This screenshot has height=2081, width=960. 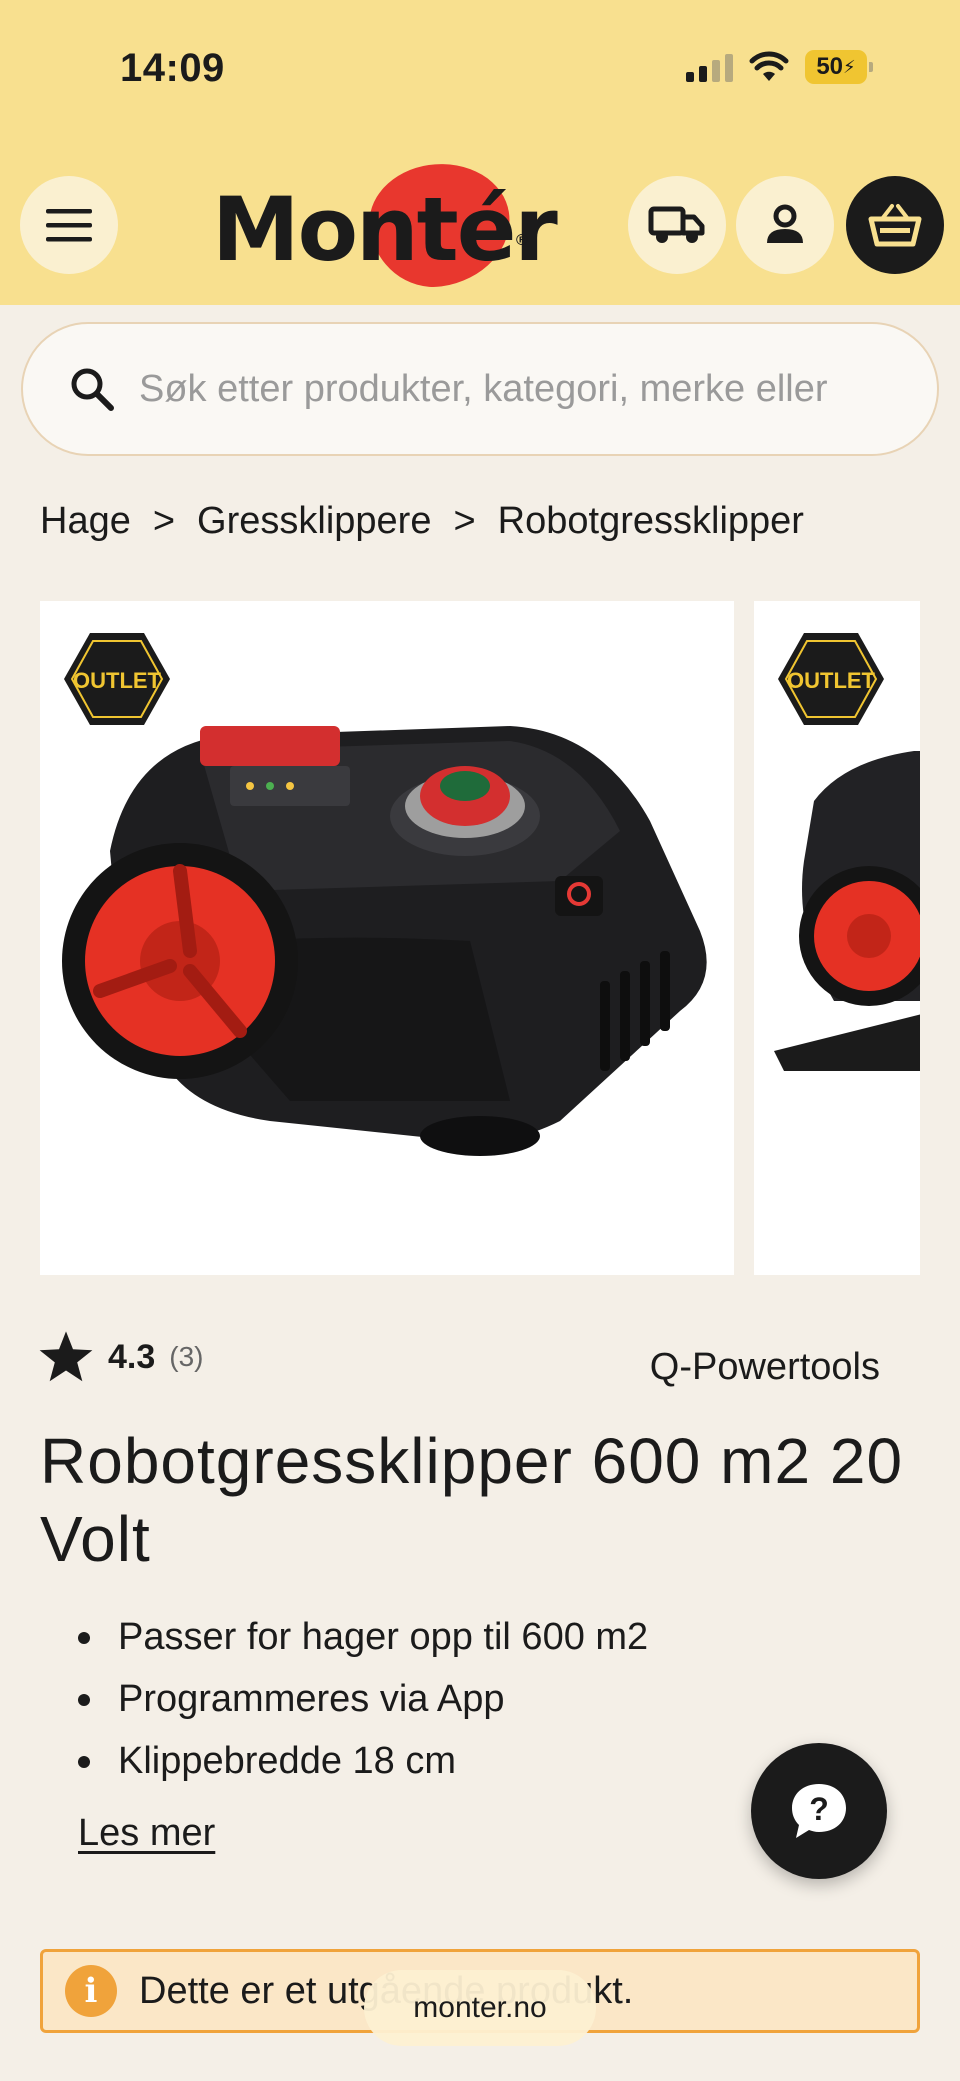 I want to click on info-icon: i, so click(x=91, y=1991).